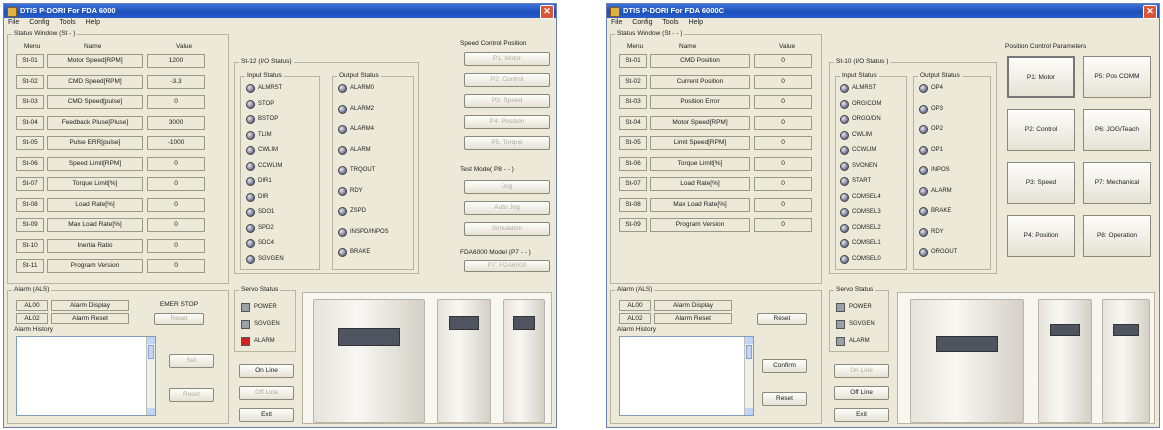  I want to click on alarm-set-button: Set, so click(191, 361).